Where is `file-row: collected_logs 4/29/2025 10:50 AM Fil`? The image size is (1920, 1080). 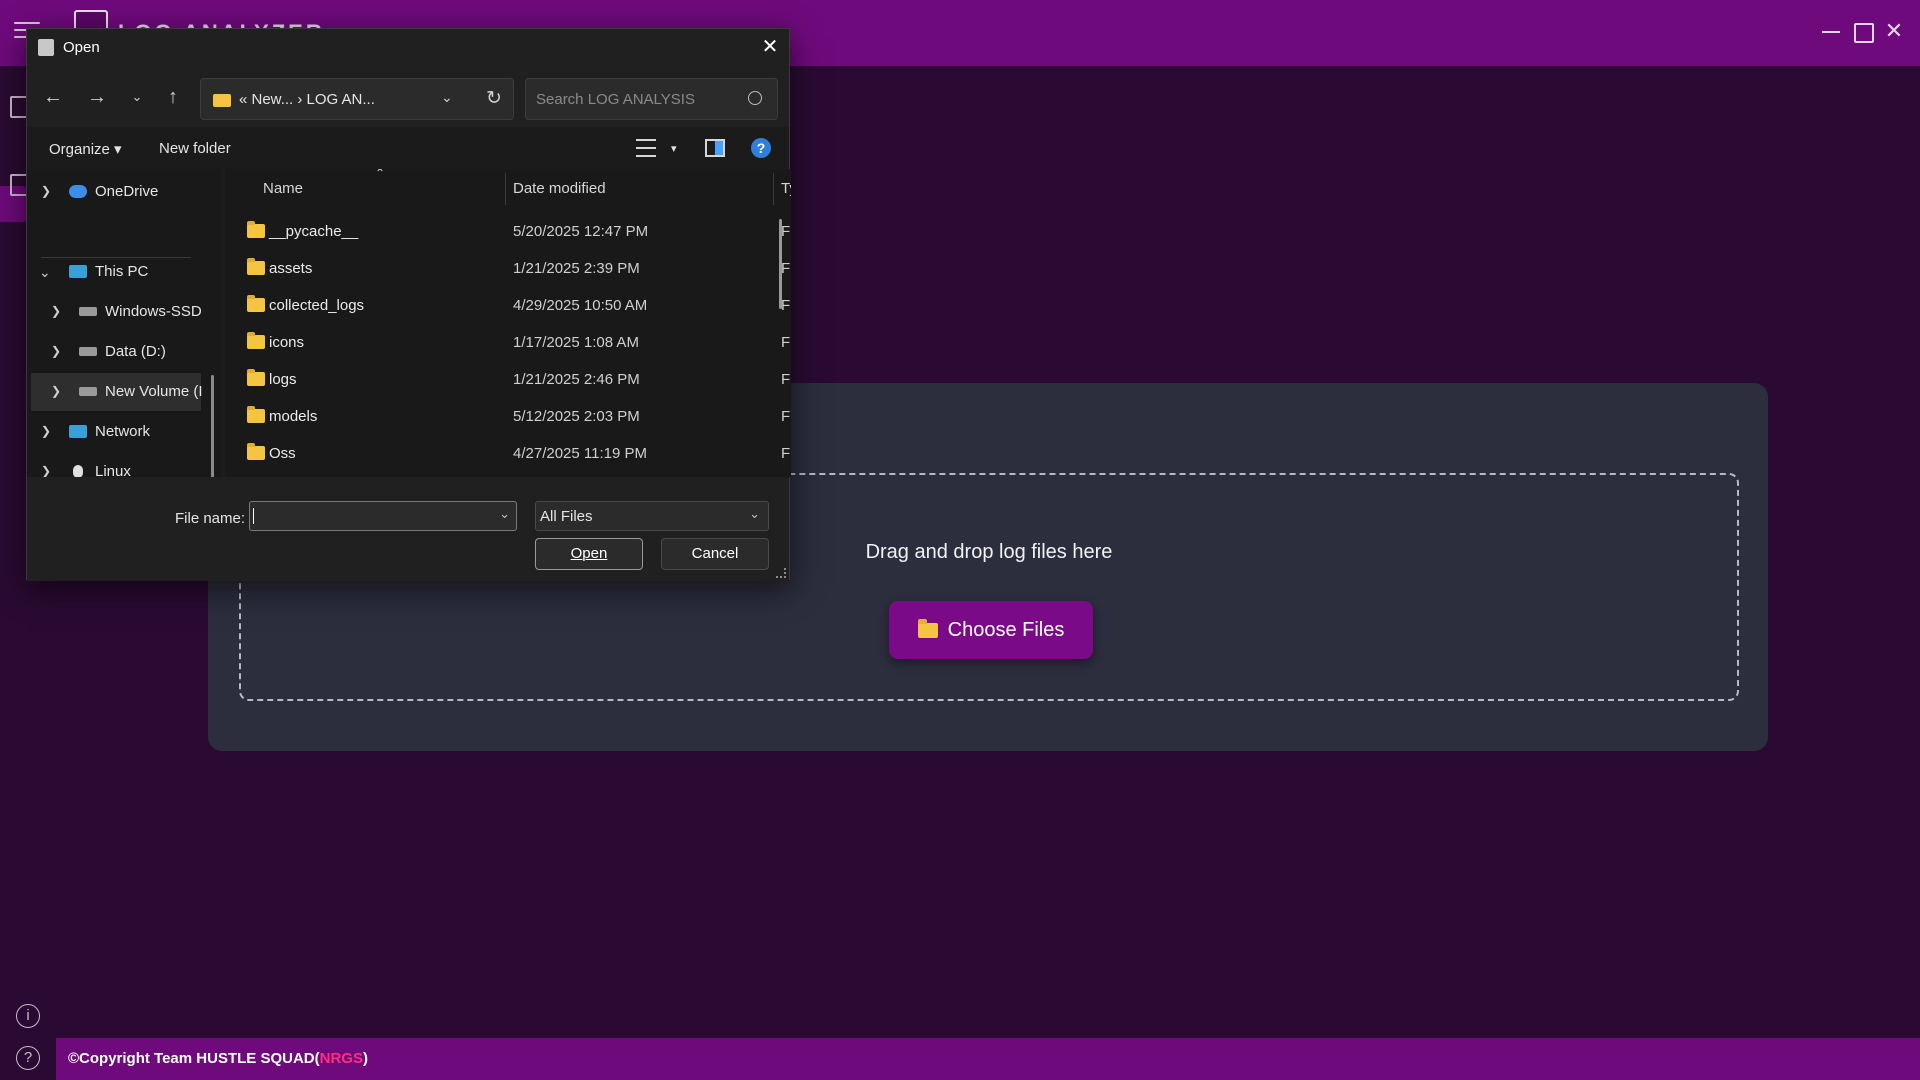
file-row: collected_logs 4/29/2025 10:50 AM Fil is located at coordinates (508, 304).